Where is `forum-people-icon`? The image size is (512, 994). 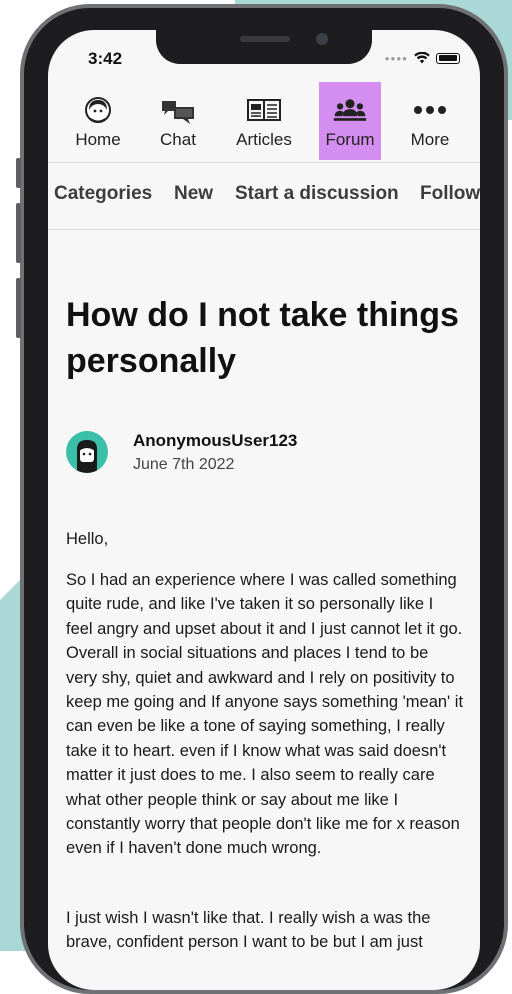 forum-people-icon is located at coordinates (350, 110).